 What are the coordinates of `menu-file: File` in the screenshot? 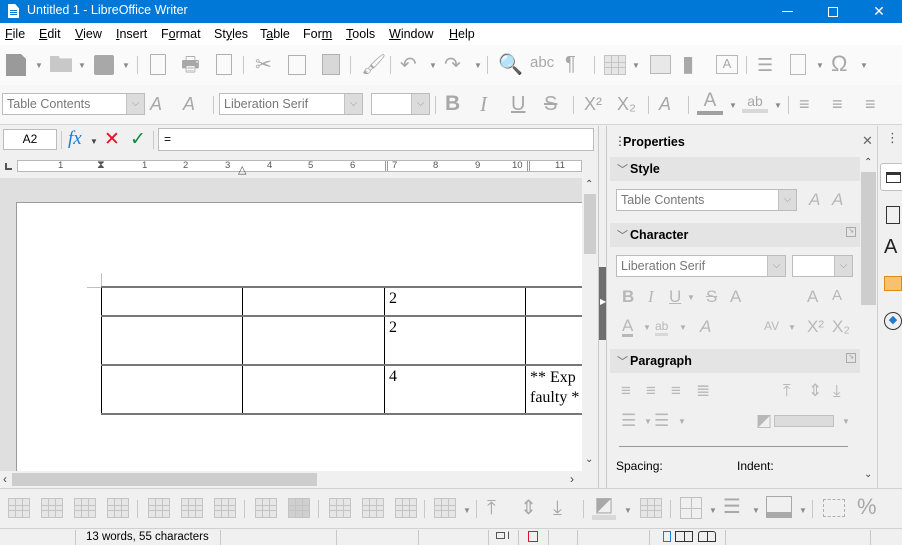 It's located at (15, 34).